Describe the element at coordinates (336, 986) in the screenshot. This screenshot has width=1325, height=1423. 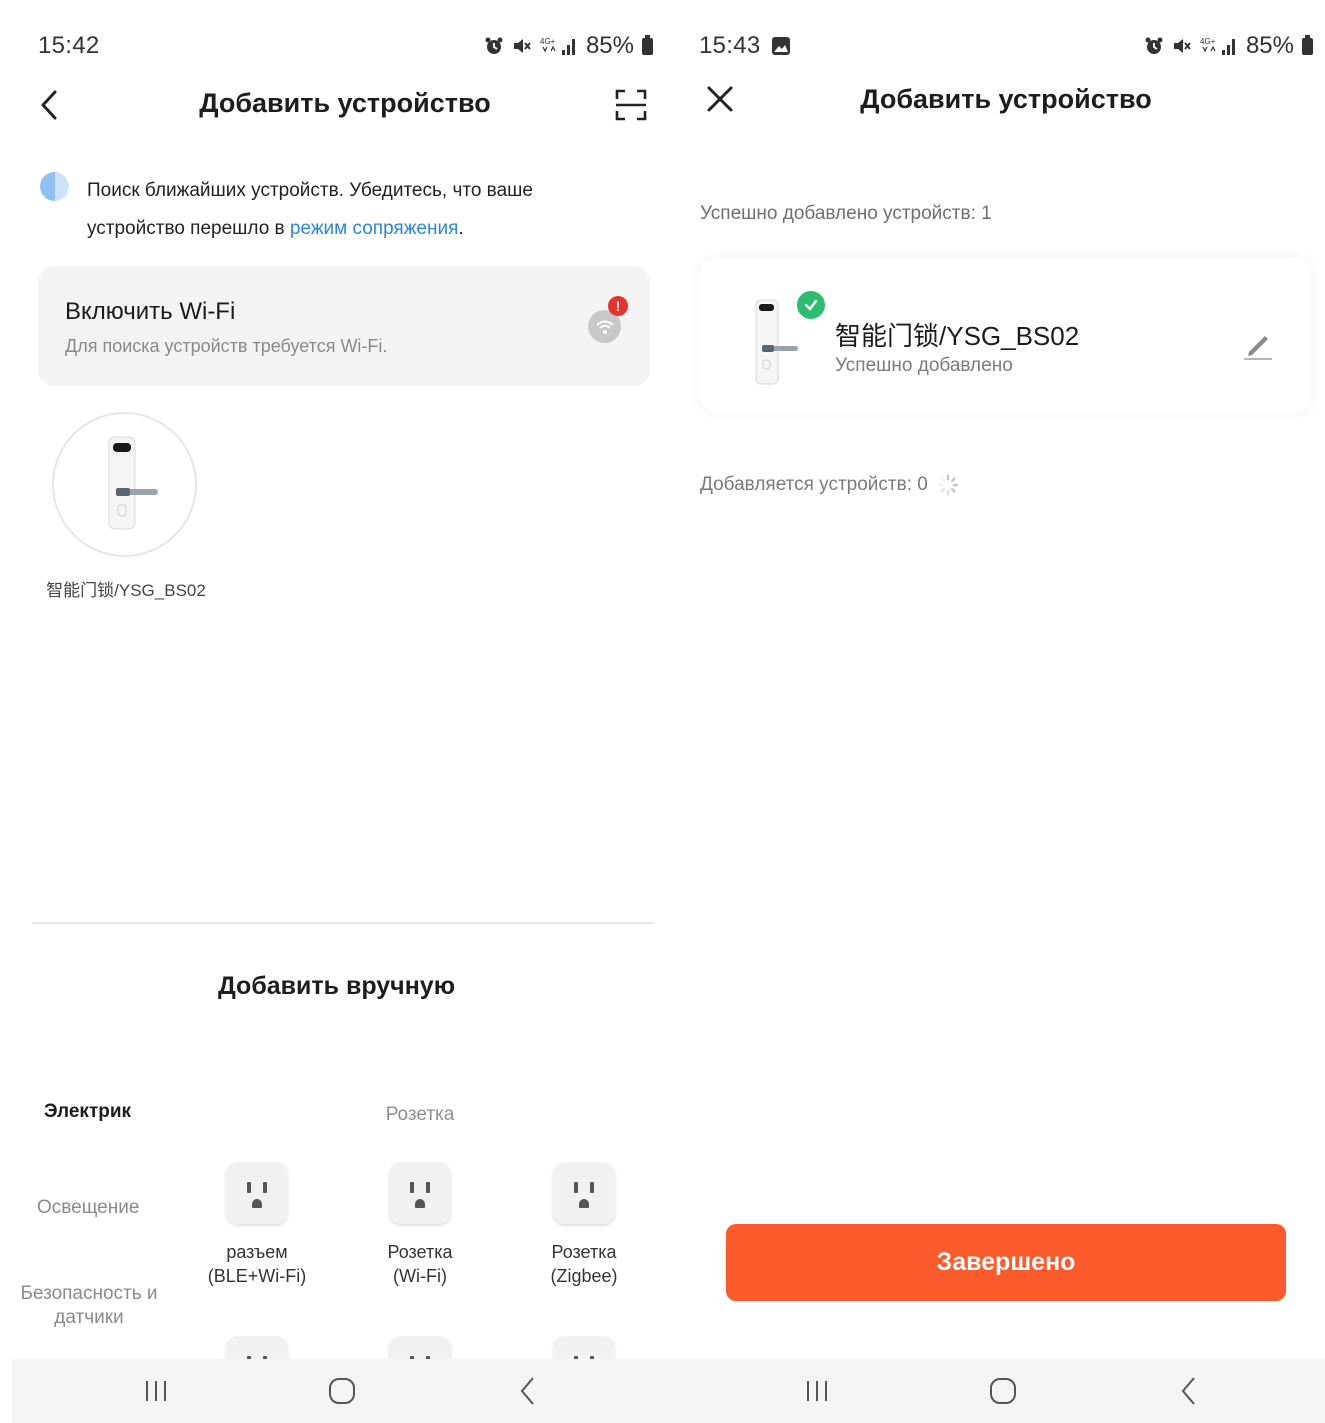
I see `manual-add-title: Добавить вручную` at that location.